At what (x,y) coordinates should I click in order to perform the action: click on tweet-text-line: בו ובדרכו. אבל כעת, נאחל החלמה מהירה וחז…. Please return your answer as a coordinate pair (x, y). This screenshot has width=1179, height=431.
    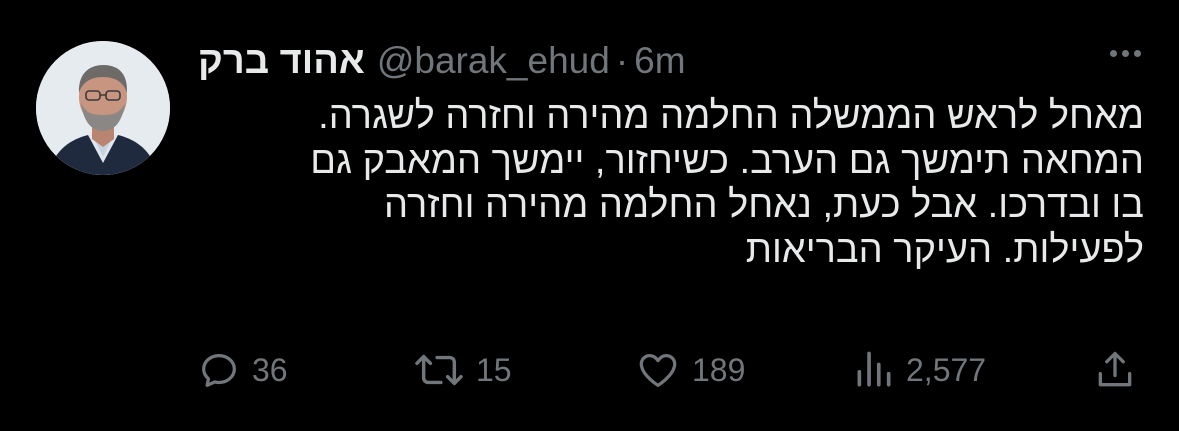
    Looking at the image, I should click on (764, 205).